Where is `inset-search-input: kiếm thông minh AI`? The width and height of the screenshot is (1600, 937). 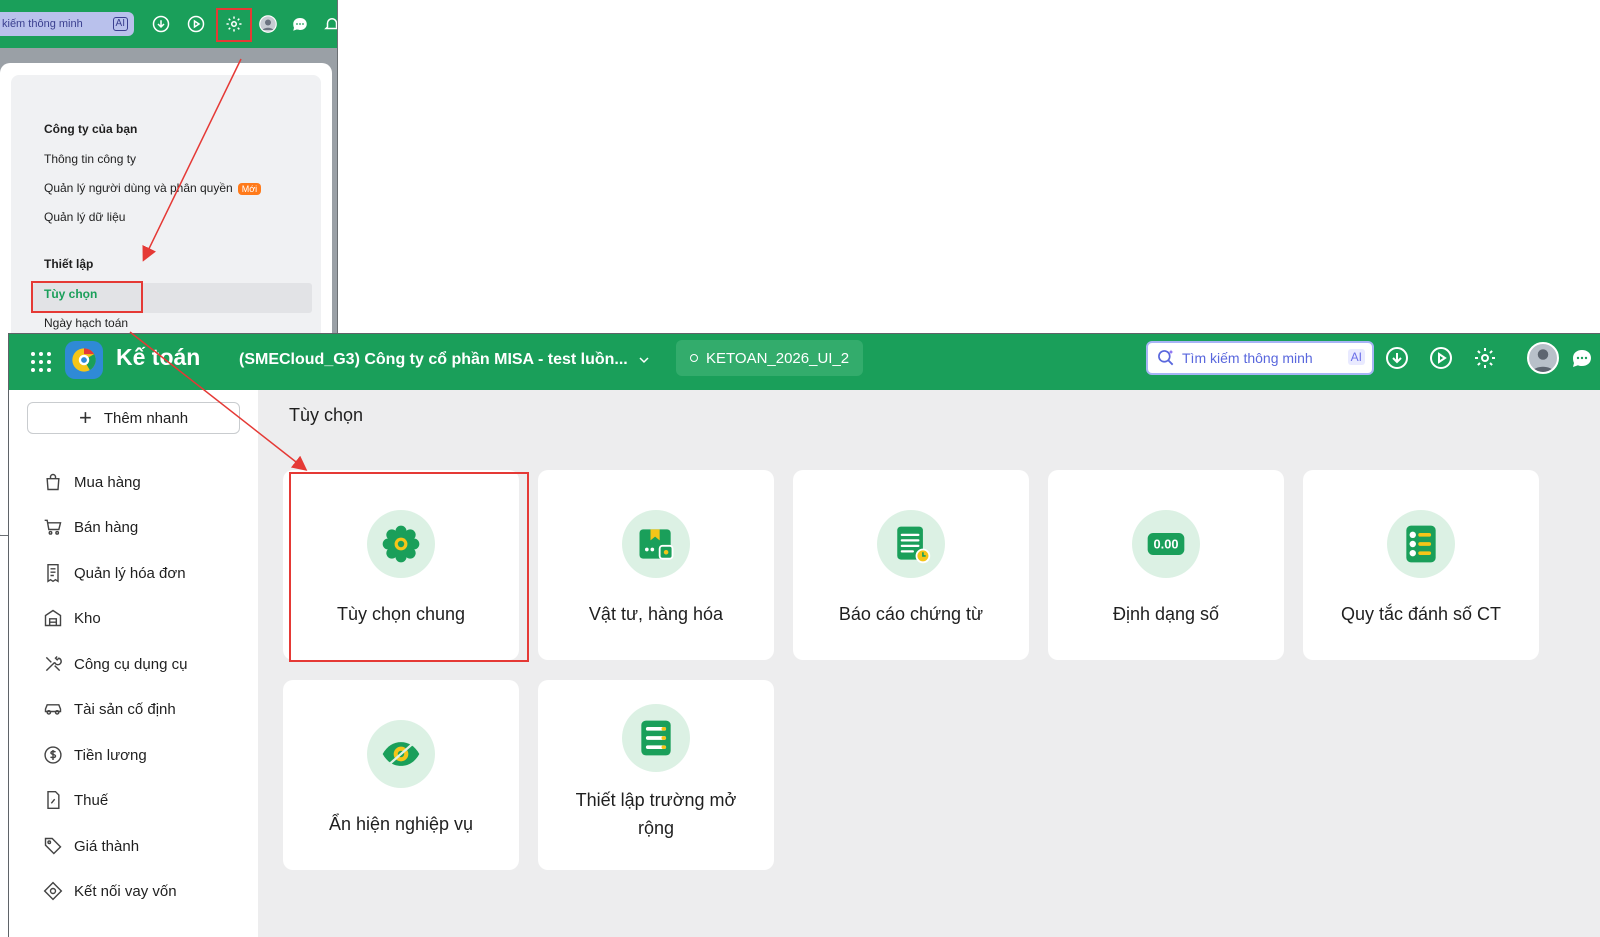
inset-search-input: kiếm thông minh AI is located at coordinates (67, 24).